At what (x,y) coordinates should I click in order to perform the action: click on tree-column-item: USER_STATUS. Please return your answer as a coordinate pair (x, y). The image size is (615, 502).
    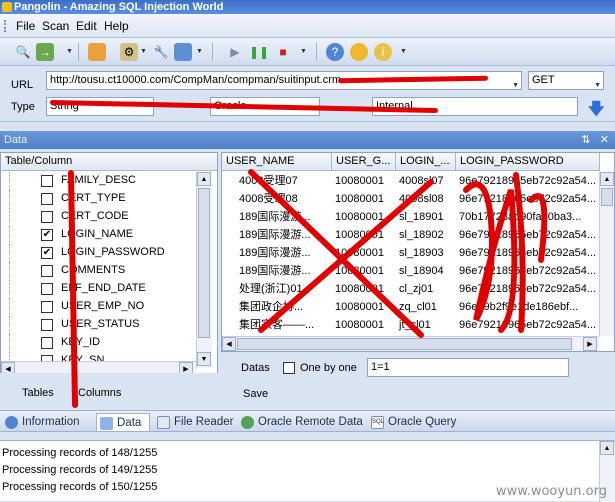
    Looking at the image, I should click on (99, 325).